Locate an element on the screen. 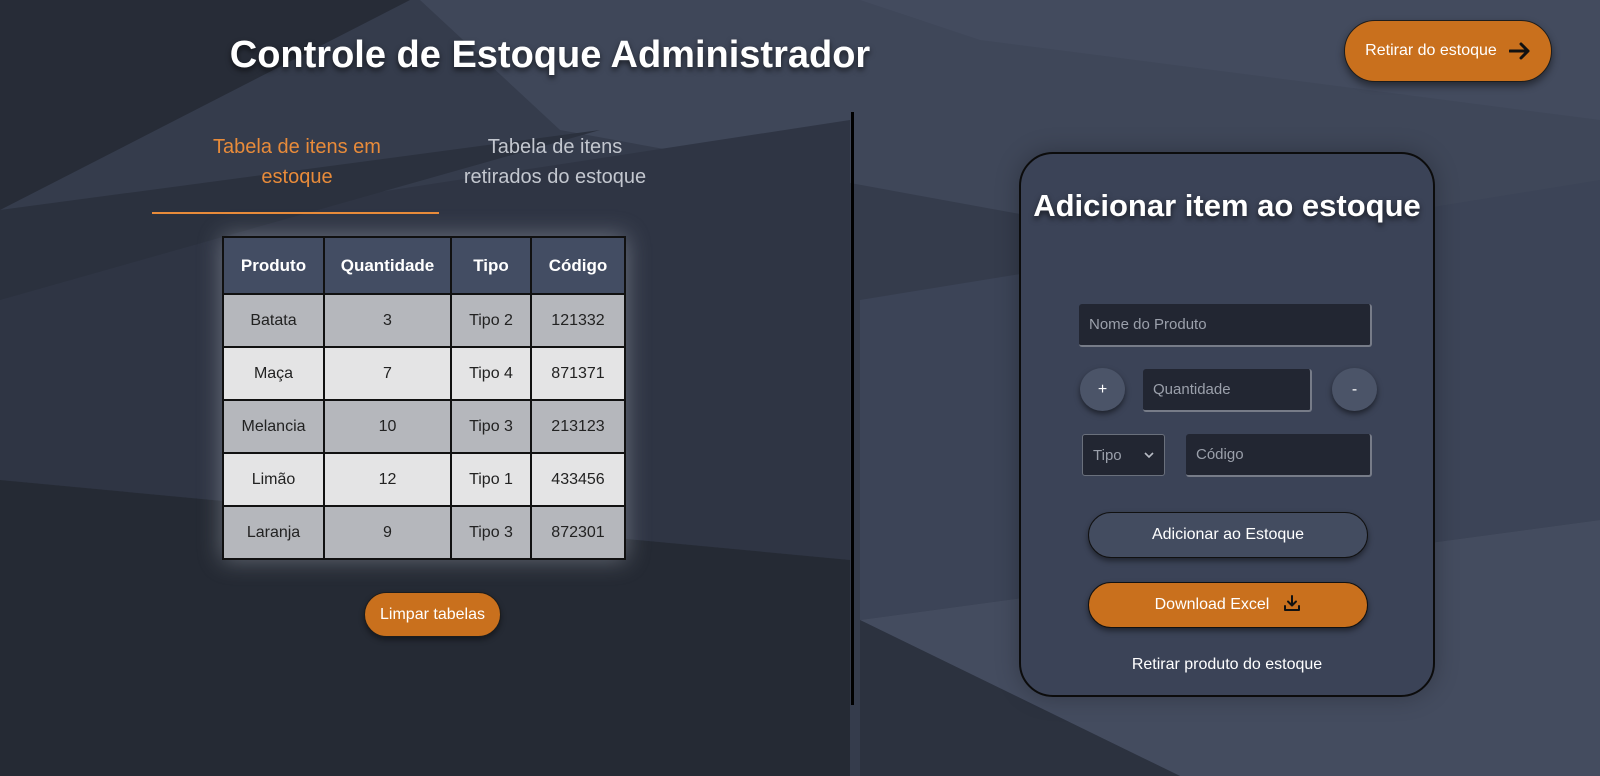  column-header-code: Código is located at coordinates (578, 265).